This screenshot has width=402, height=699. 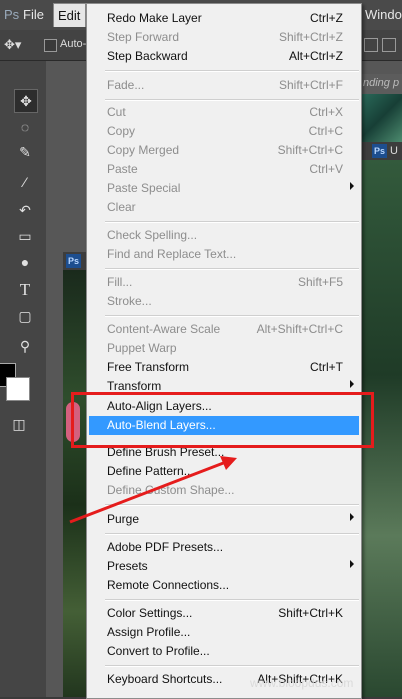 I want to click on menu-item-paste-special: Paste Special, so click(x=224, y=188).